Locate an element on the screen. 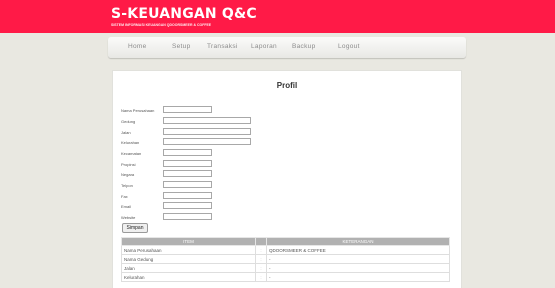 The image size is (555, 288). nav-home: Home is located at coordinates (137, 47).